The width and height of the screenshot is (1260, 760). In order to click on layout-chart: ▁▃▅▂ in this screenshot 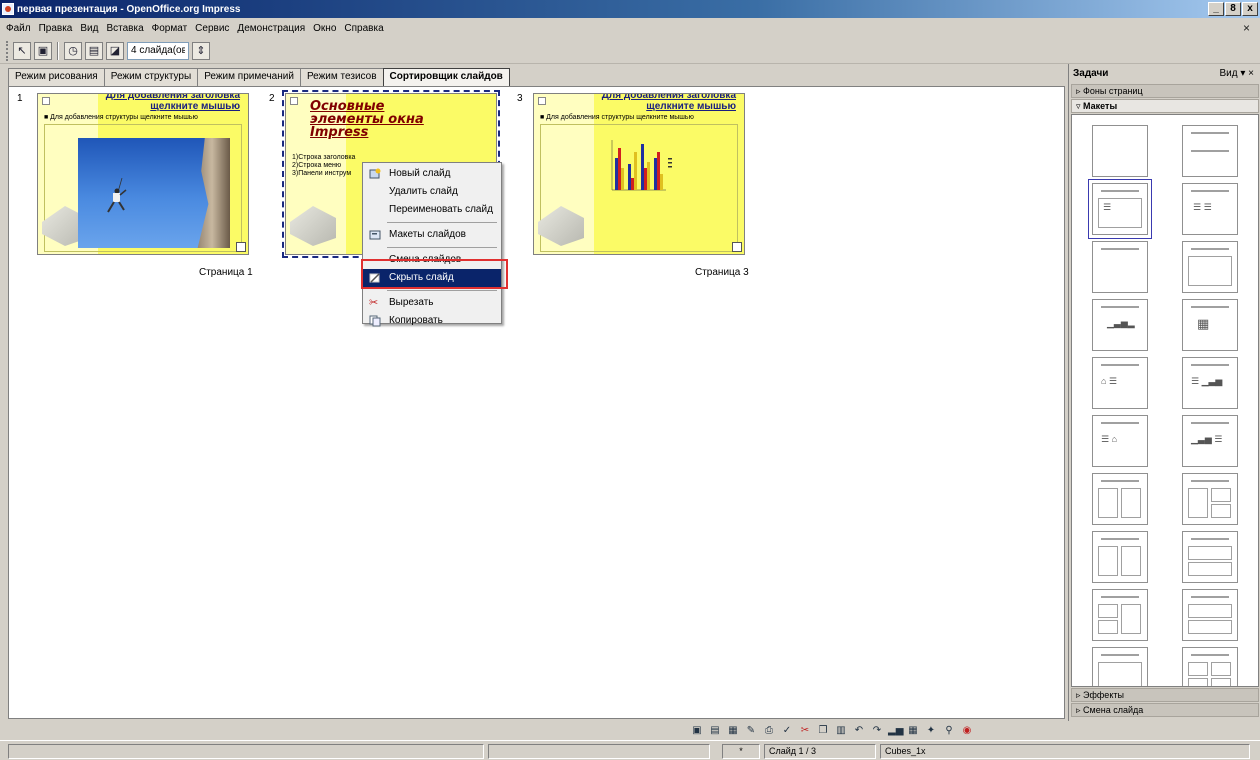, I will do `click(1120, 325)`.